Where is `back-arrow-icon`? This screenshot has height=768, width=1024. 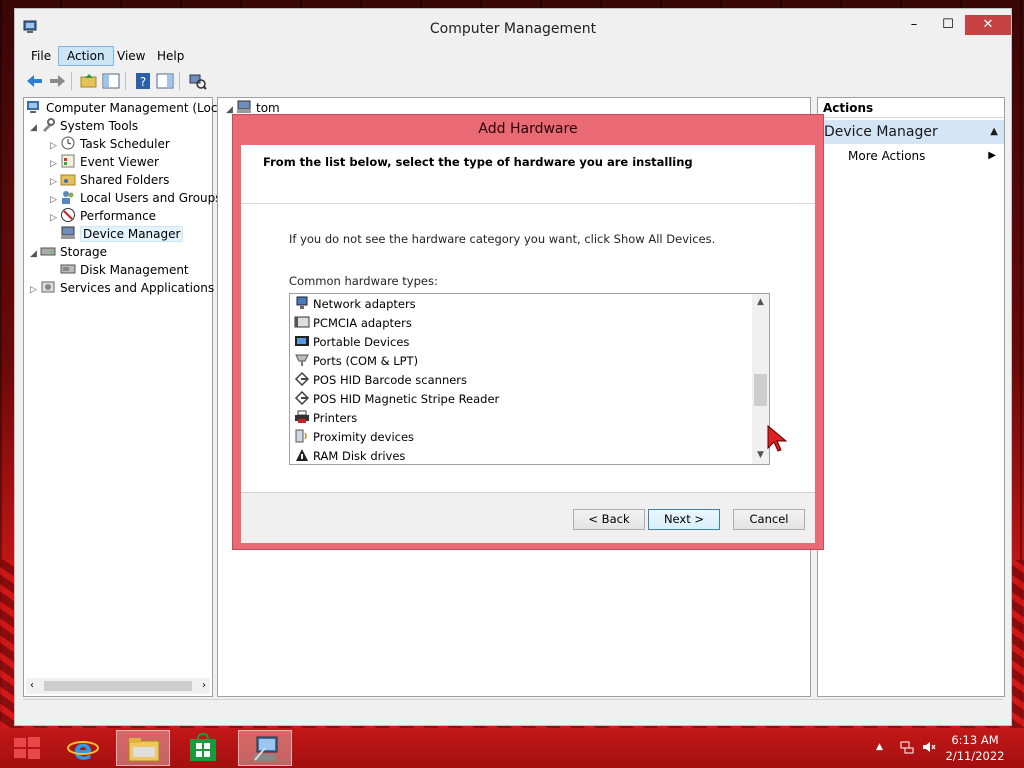 back-arrow-icon is located at coordinates (35, 81).